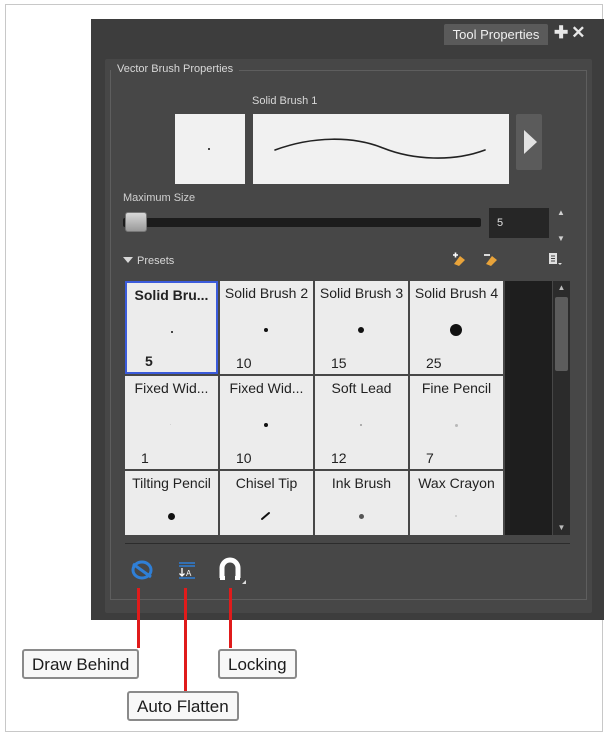 The width and height of the screenshot is (611, 736). I want to click on maximum-size-field: 5, so click(519, 223).